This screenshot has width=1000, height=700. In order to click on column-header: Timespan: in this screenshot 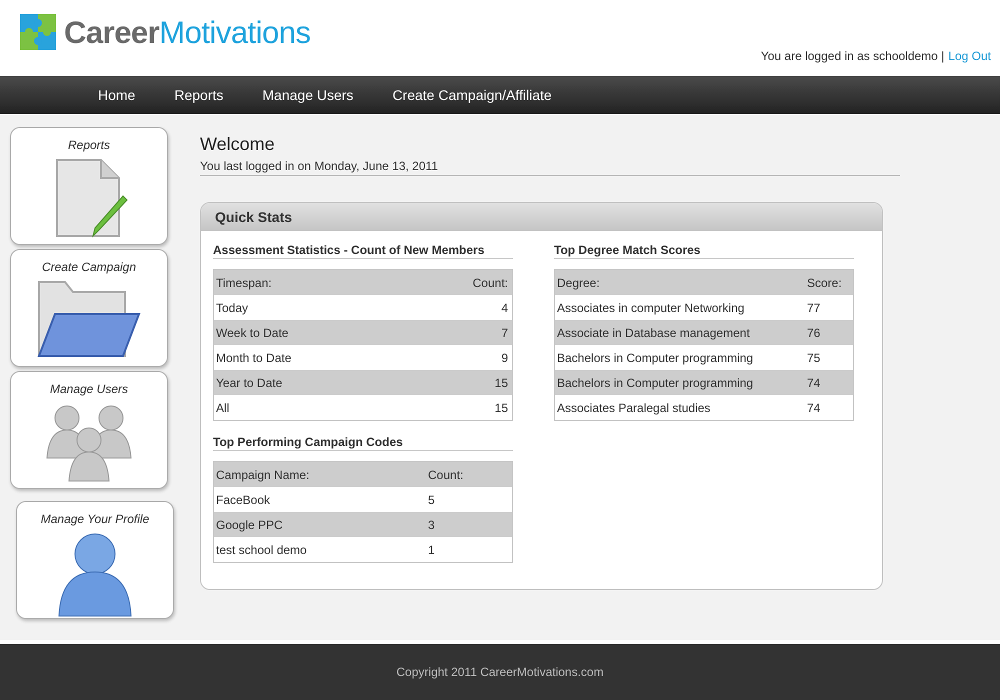, I will do `click(313, 282)`.